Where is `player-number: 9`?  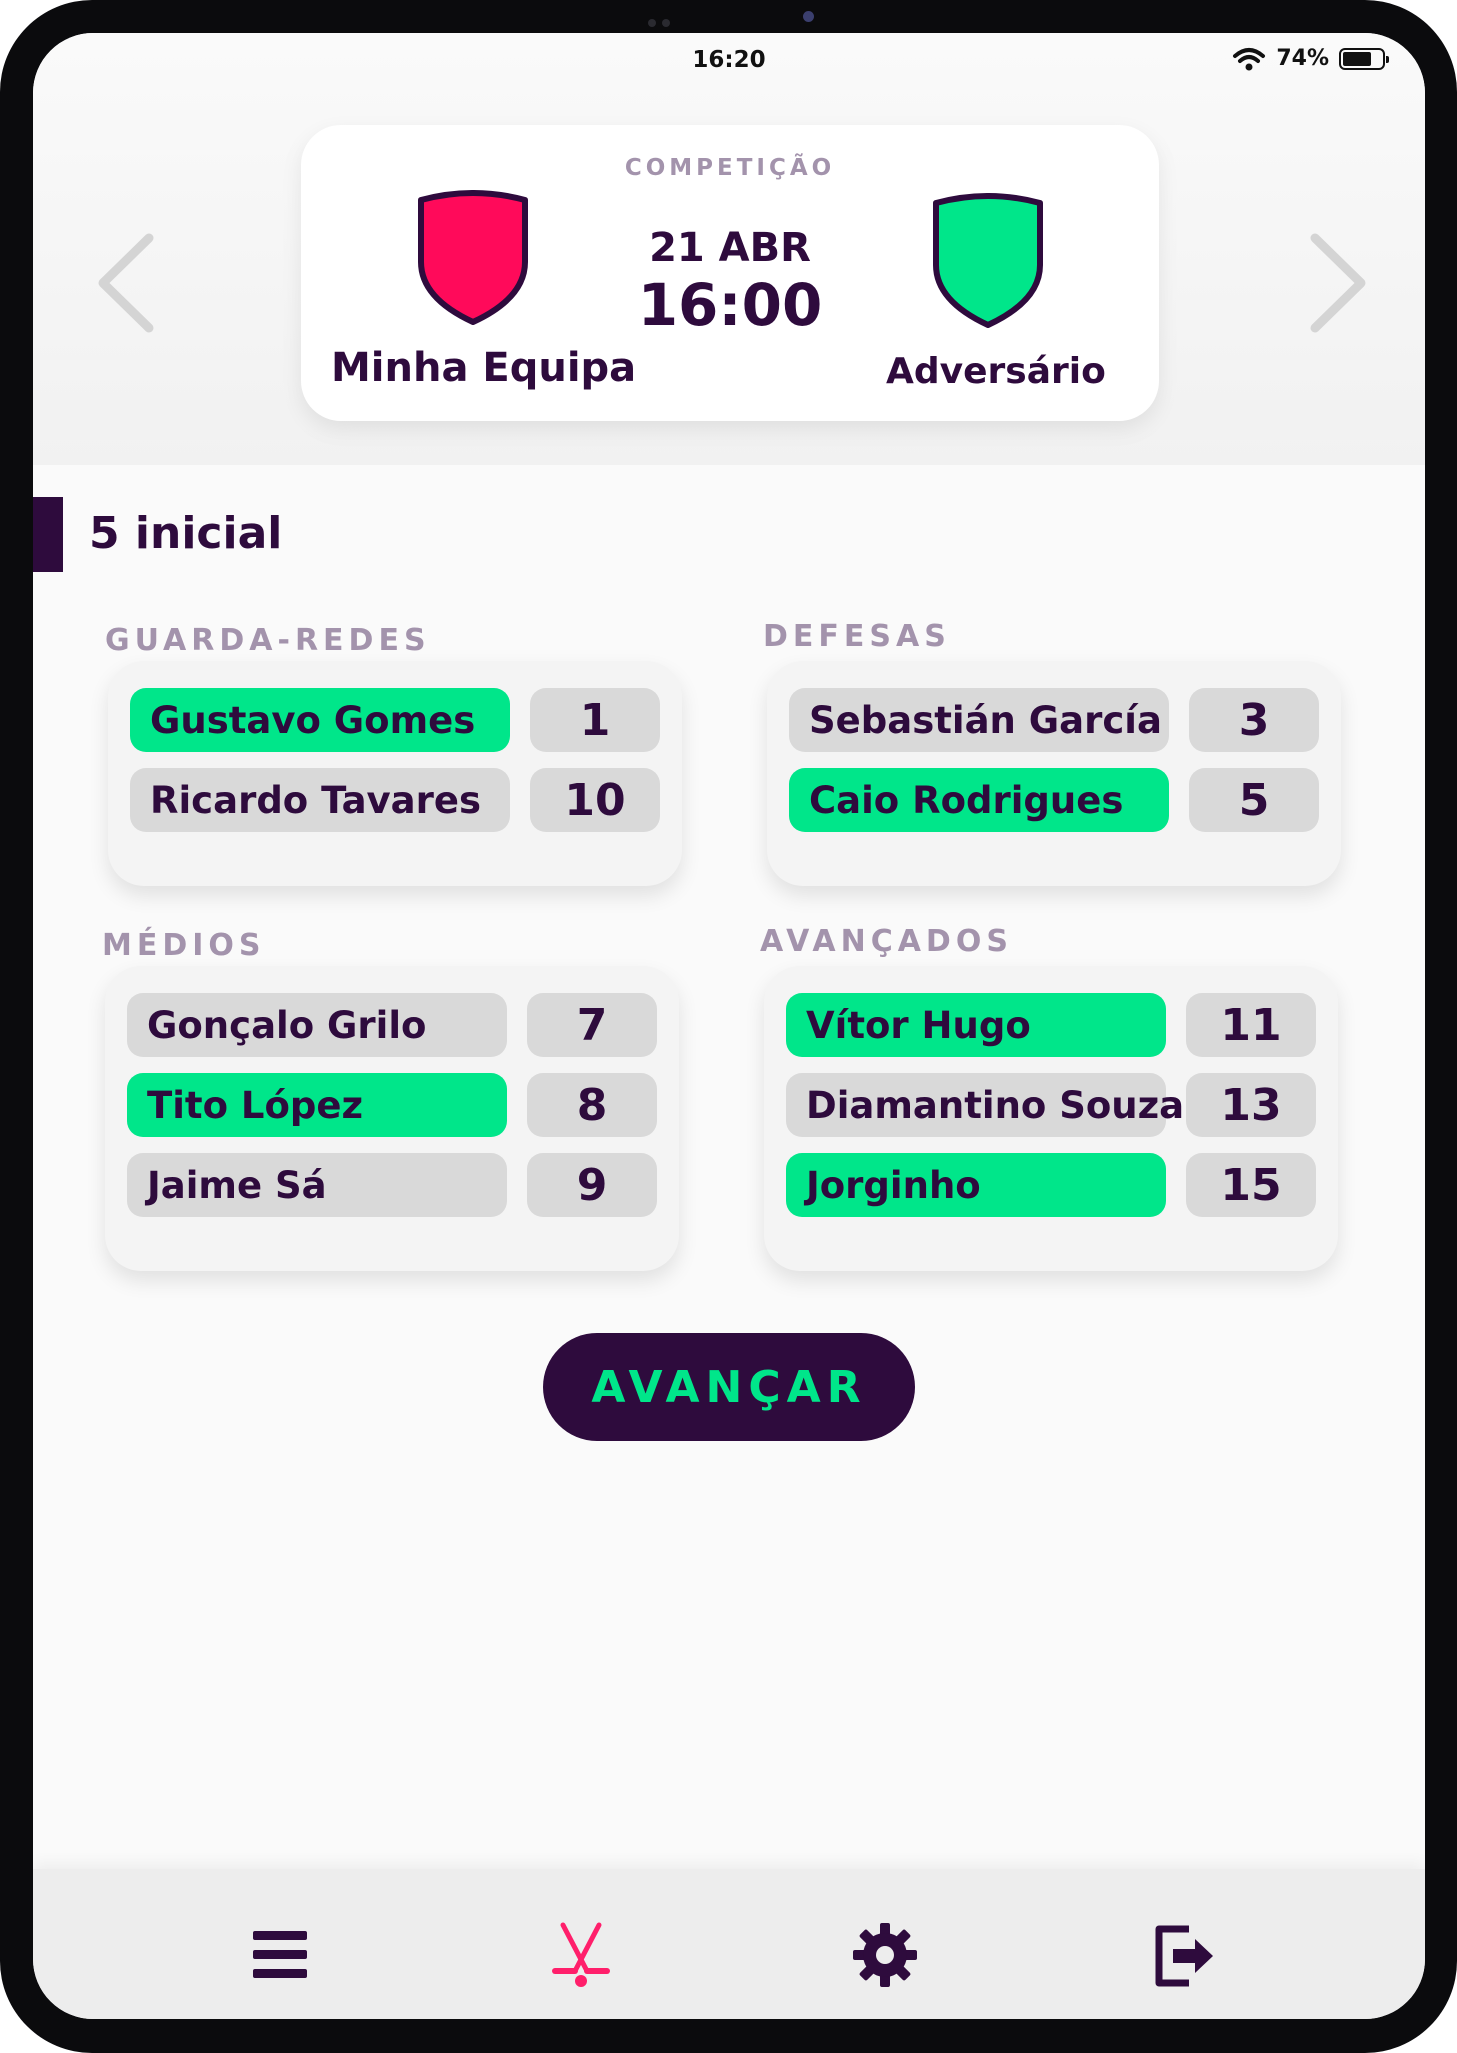 player-number: 9 is located at coordinates (592, 1185).